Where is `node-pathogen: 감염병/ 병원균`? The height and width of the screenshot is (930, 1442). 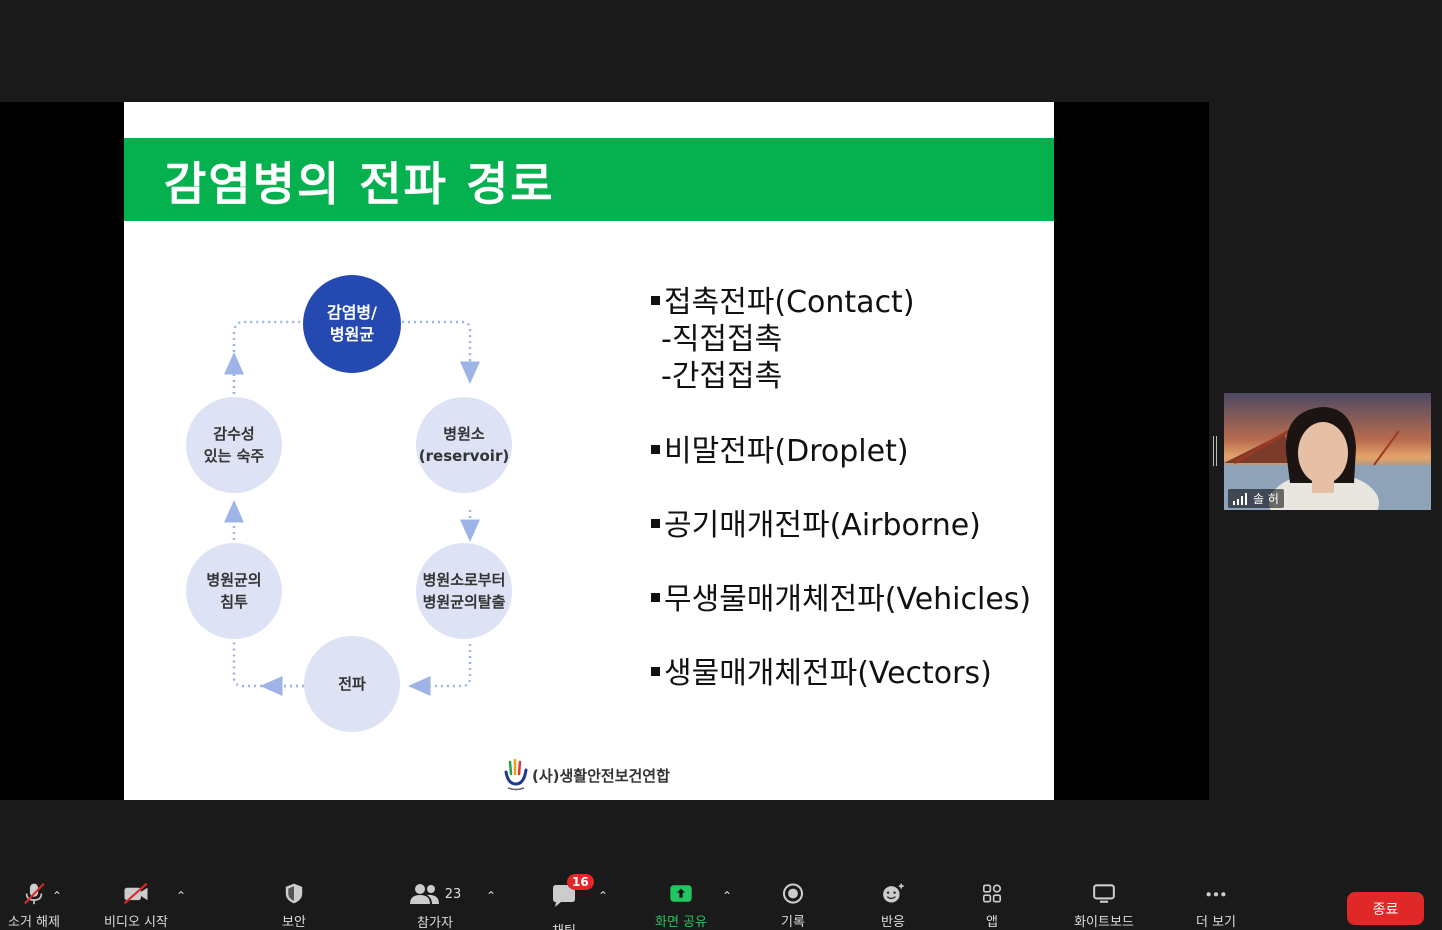 node-pathogen: 감염병/ 병원균 is located at coordinates (352, 324).